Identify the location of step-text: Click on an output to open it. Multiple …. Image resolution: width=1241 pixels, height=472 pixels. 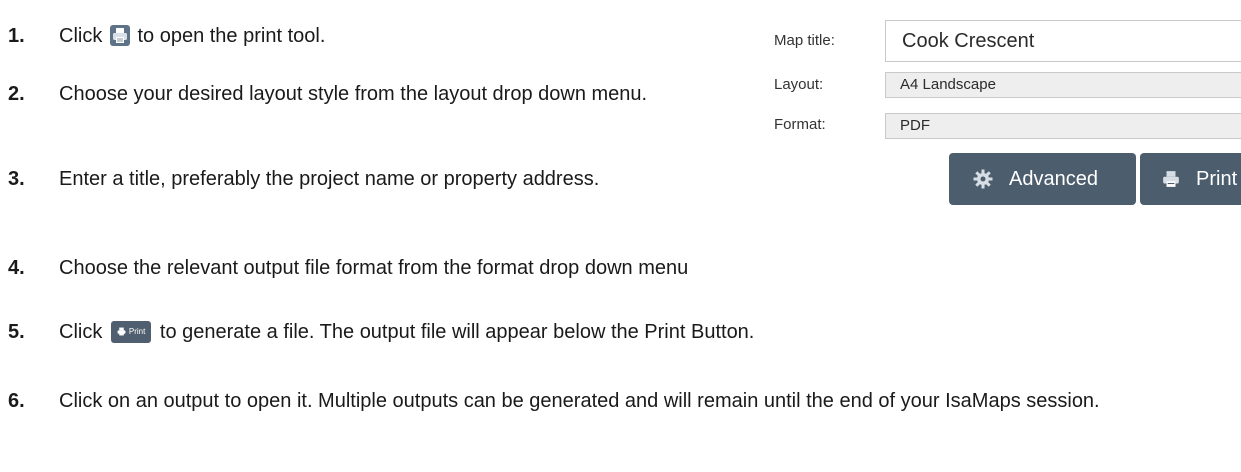
(579, 401).